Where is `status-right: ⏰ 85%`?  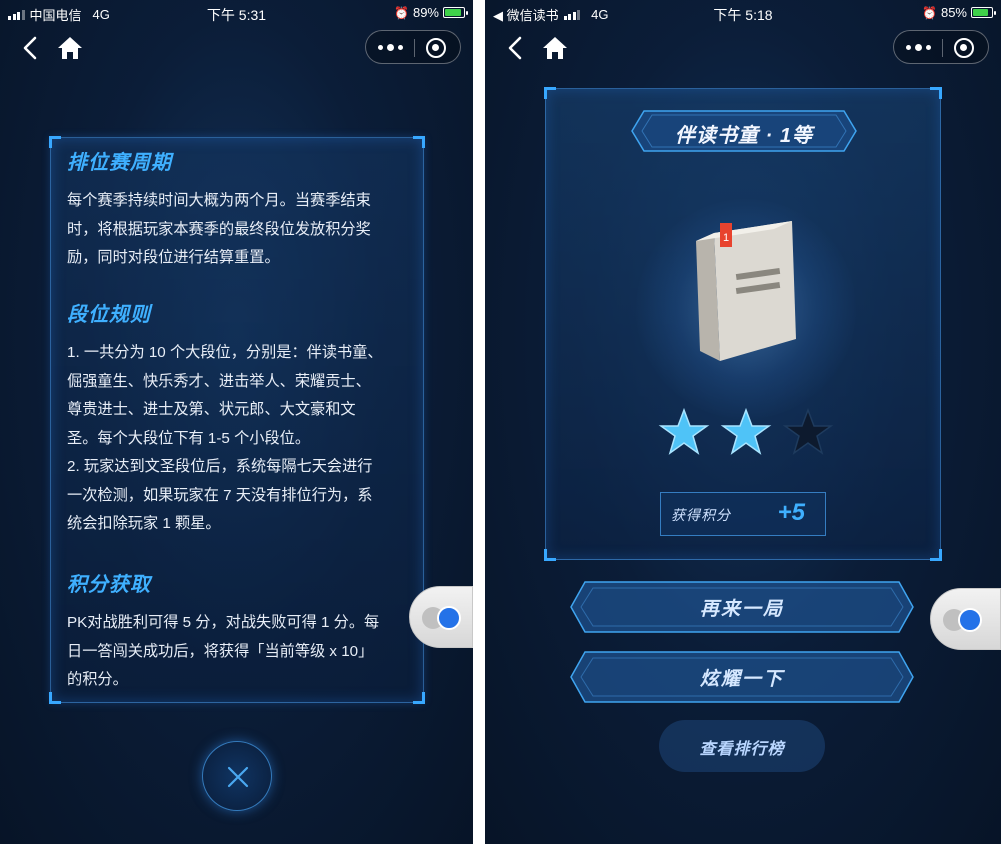 status-right: ⏰ 85% is located at coordinates (959, 12).